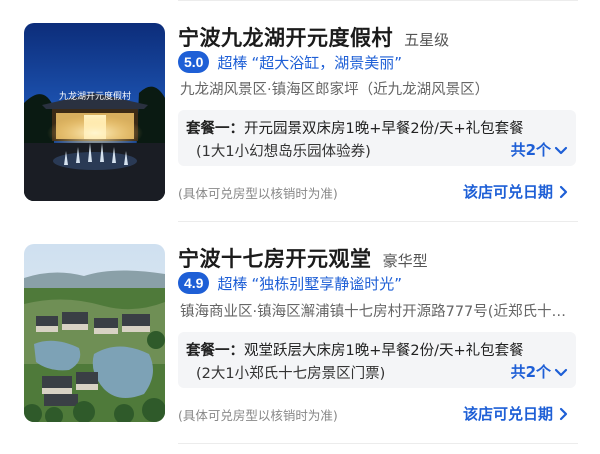 This screenshot has height=454, width=600. I want to click on star-level: 五星级, so click(427, 40).